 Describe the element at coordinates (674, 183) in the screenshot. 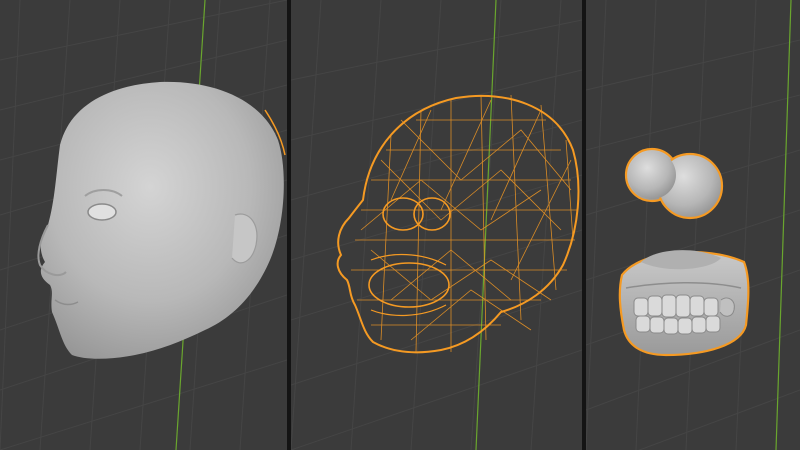

I see `eyeballs-object` at that location.